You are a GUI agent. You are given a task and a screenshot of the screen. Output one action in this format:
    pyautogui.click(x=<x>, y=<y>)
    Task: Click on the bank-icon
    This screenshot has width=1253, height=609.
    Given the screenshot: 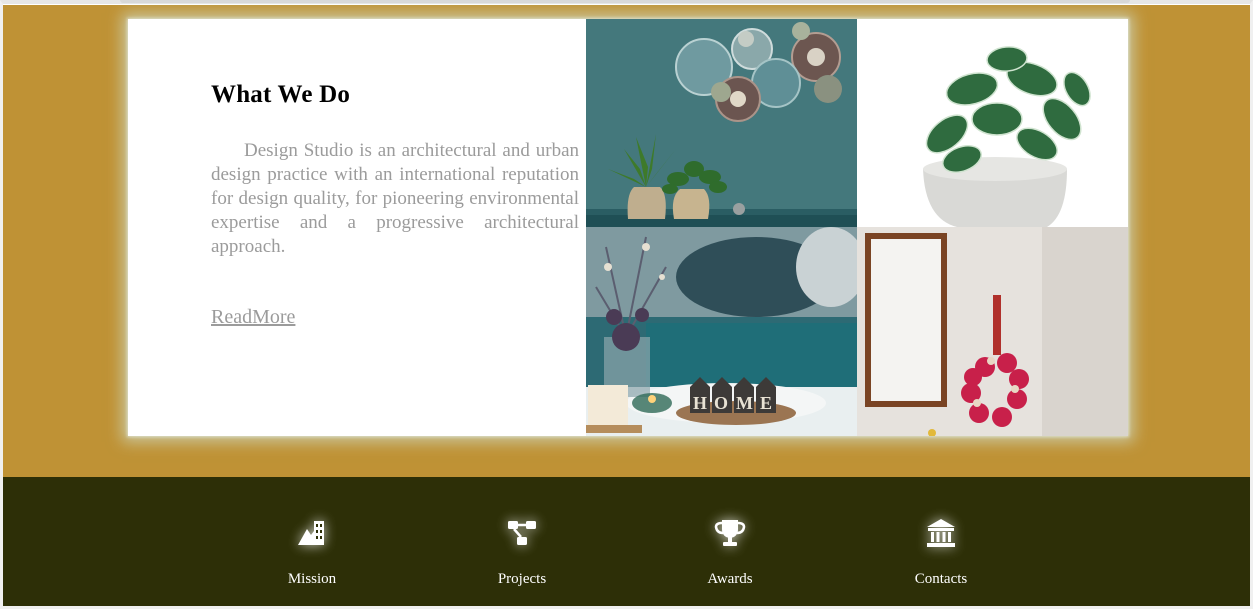 What is the action you would take?
    pyautogui.click(x=941, y=533)
    